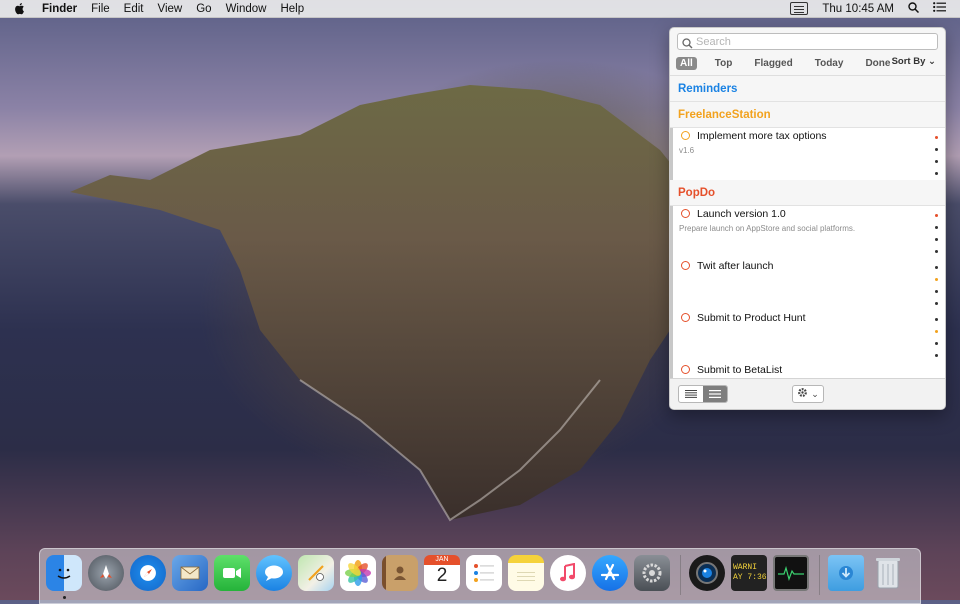 This screenshot has width=960, height=604. I want to click on detailed-list-icon, so click(715, 394).